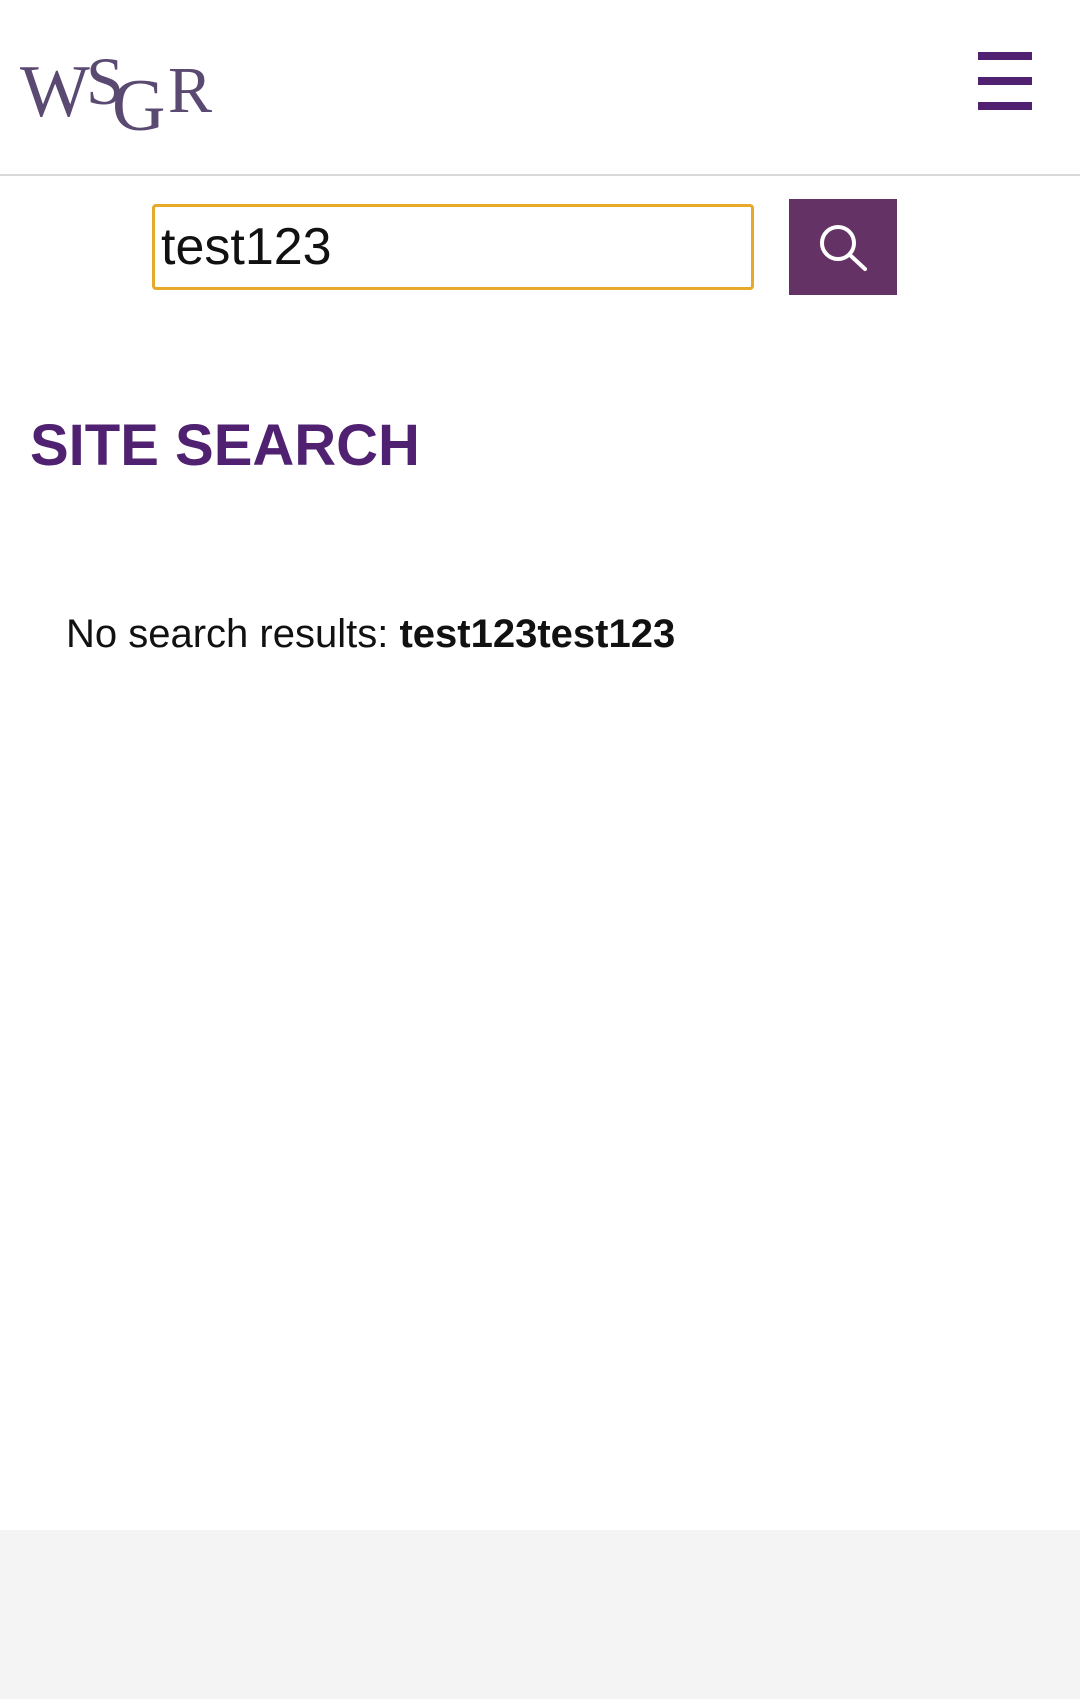 The height and width of the screenshot is (1699, 1080). I want to click on page-footer, so click(540, 1614).